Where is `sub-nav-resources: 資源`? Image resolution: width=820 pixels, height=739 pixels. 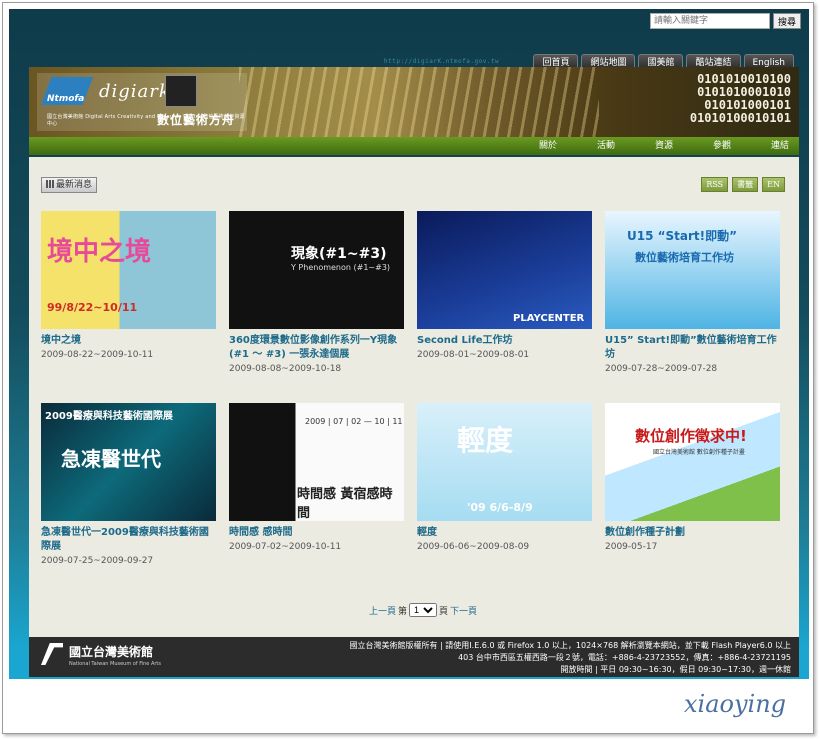
sub-nav-resources: 資源 is located at coordinates (644, 146).